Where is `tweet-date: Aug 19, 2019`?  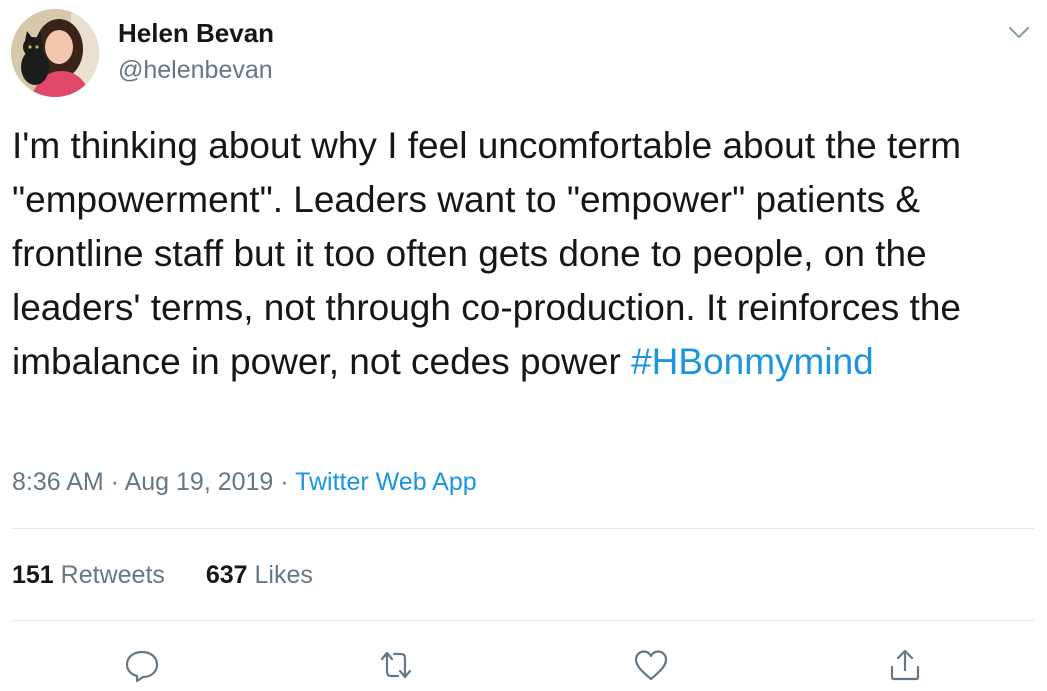 tweet-date: Aug 19, 2019 is located at coordinates (199, 482).